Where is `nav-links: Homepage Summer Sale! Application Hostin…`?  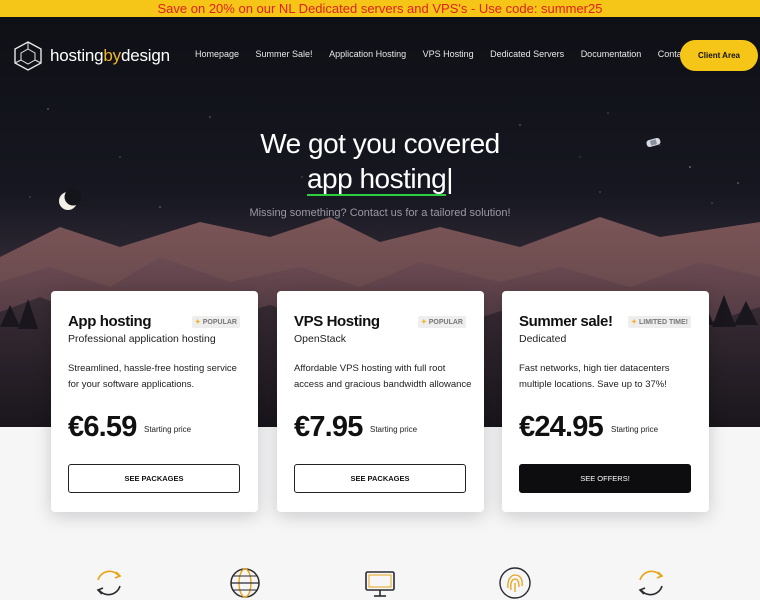
nav-links: Homepage Summer Sale! Application Hostin… is located at coordinates (457, 54).